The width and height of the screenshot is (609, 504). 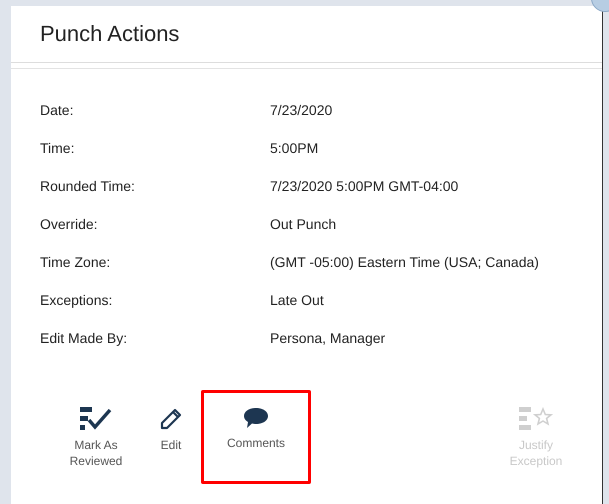 What do you see at coordinates (364, 186) in the screenshot?
I see `field-value: 7/23/2020 5:00PM GMT-04:00` at bounding box center [364, 186].